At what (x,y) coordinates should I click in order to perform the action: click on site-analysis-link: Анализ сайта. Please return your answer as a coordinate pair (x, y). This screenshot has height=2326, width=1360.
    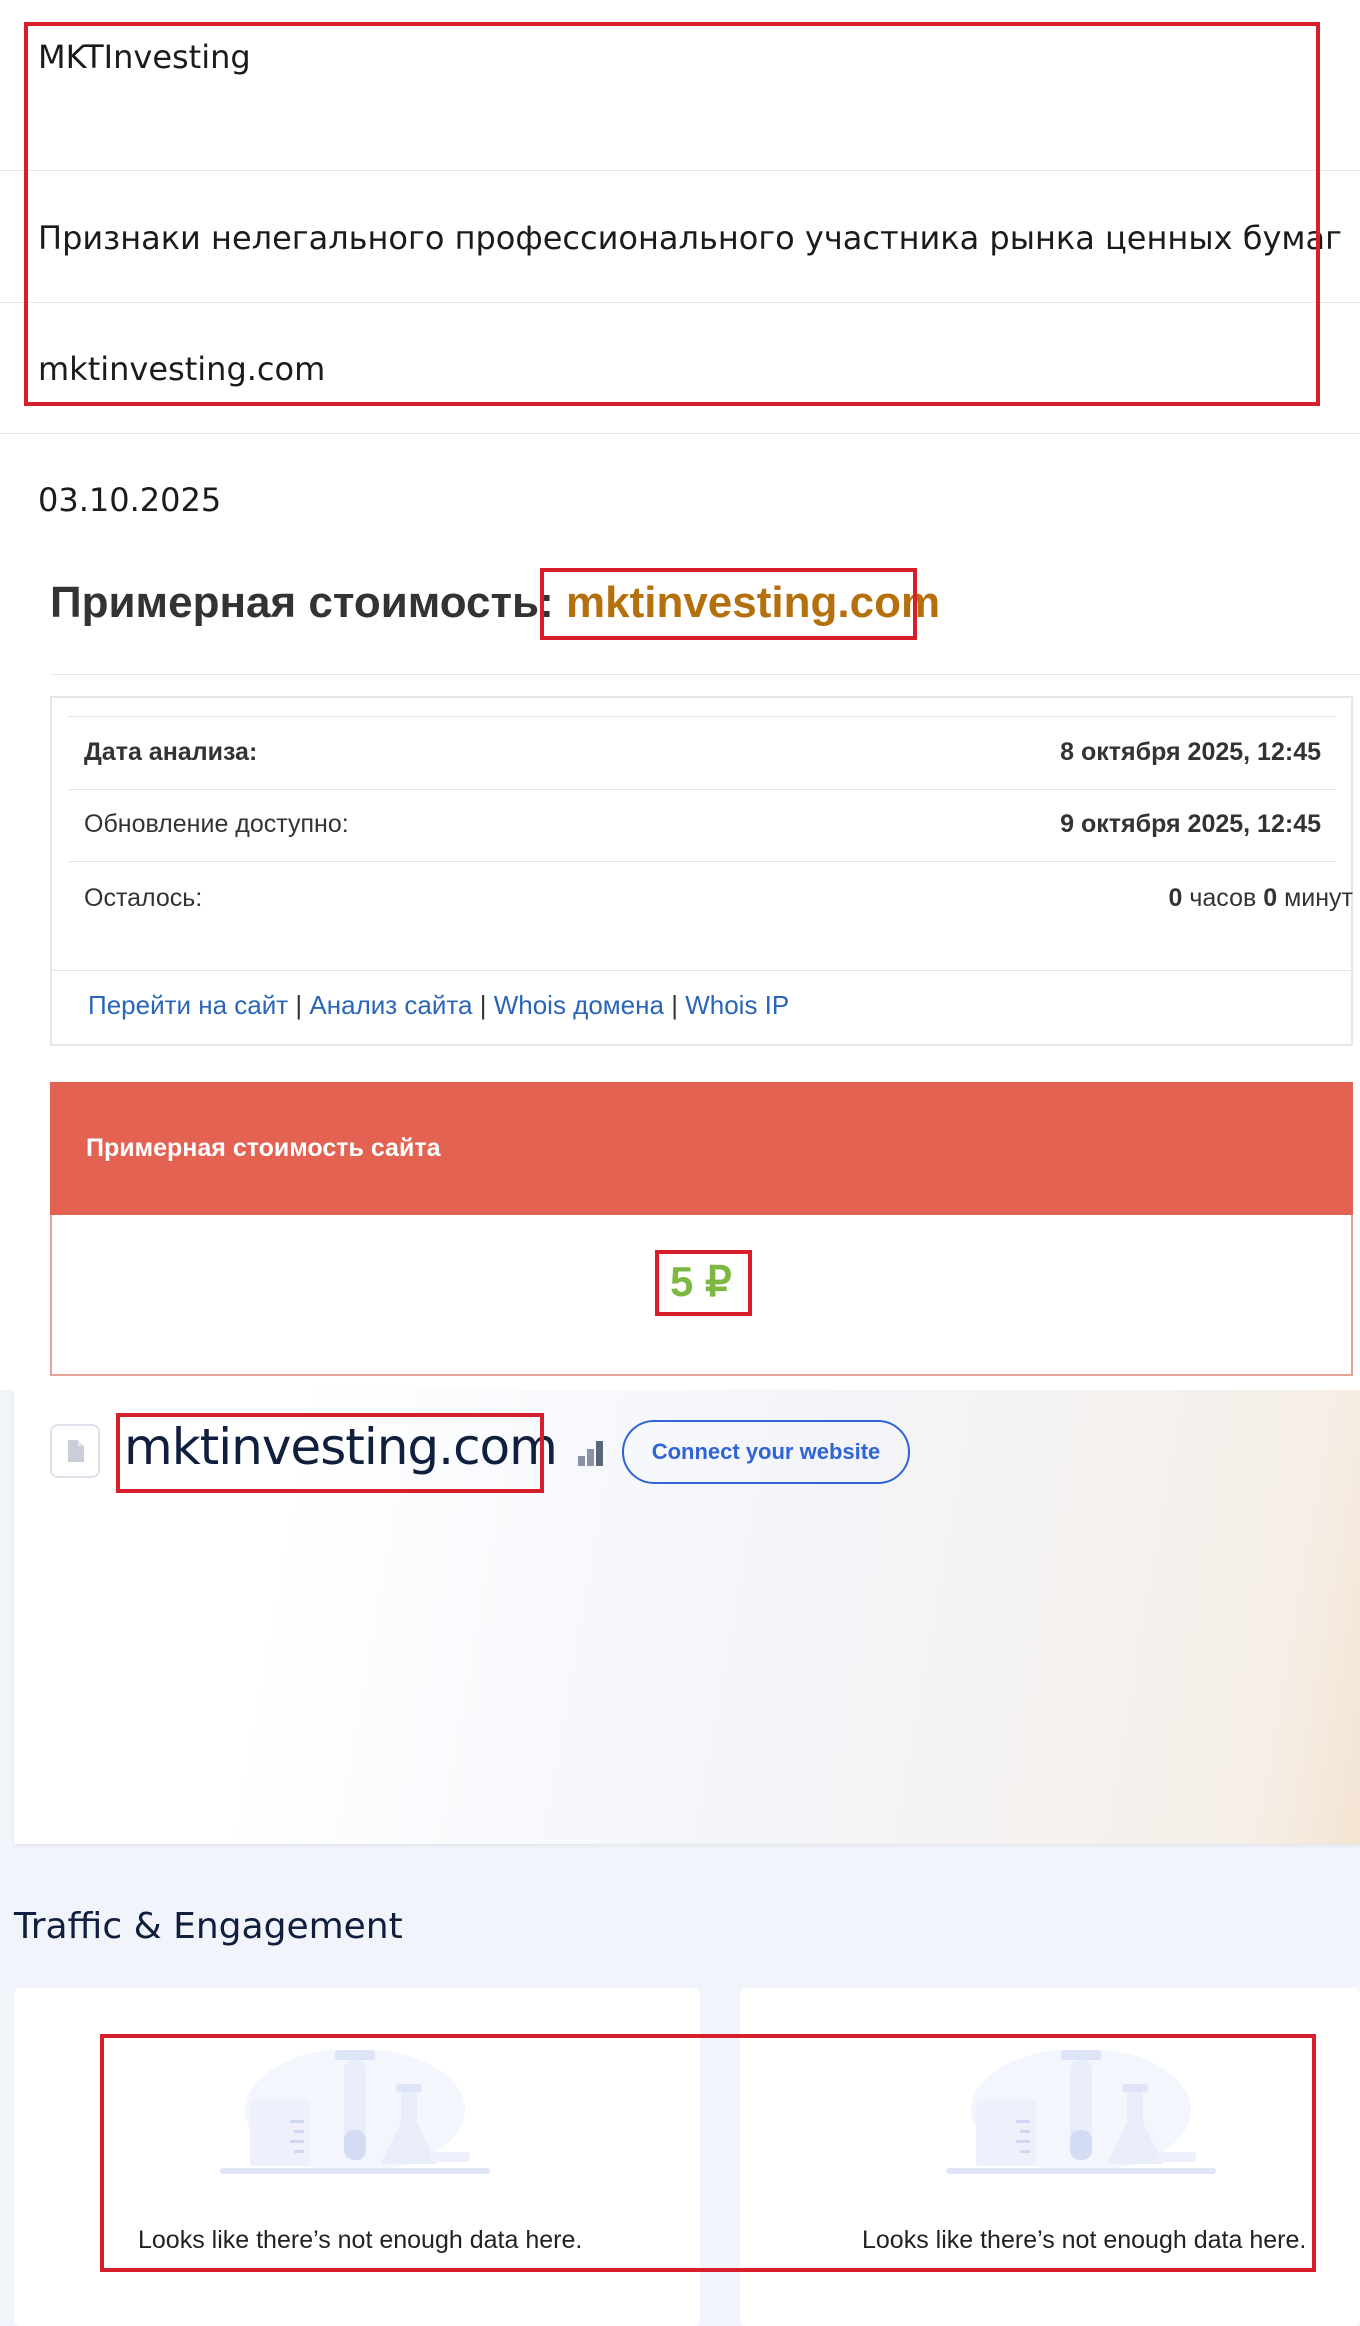
    Looking at the image, I should click on (390, 1005).